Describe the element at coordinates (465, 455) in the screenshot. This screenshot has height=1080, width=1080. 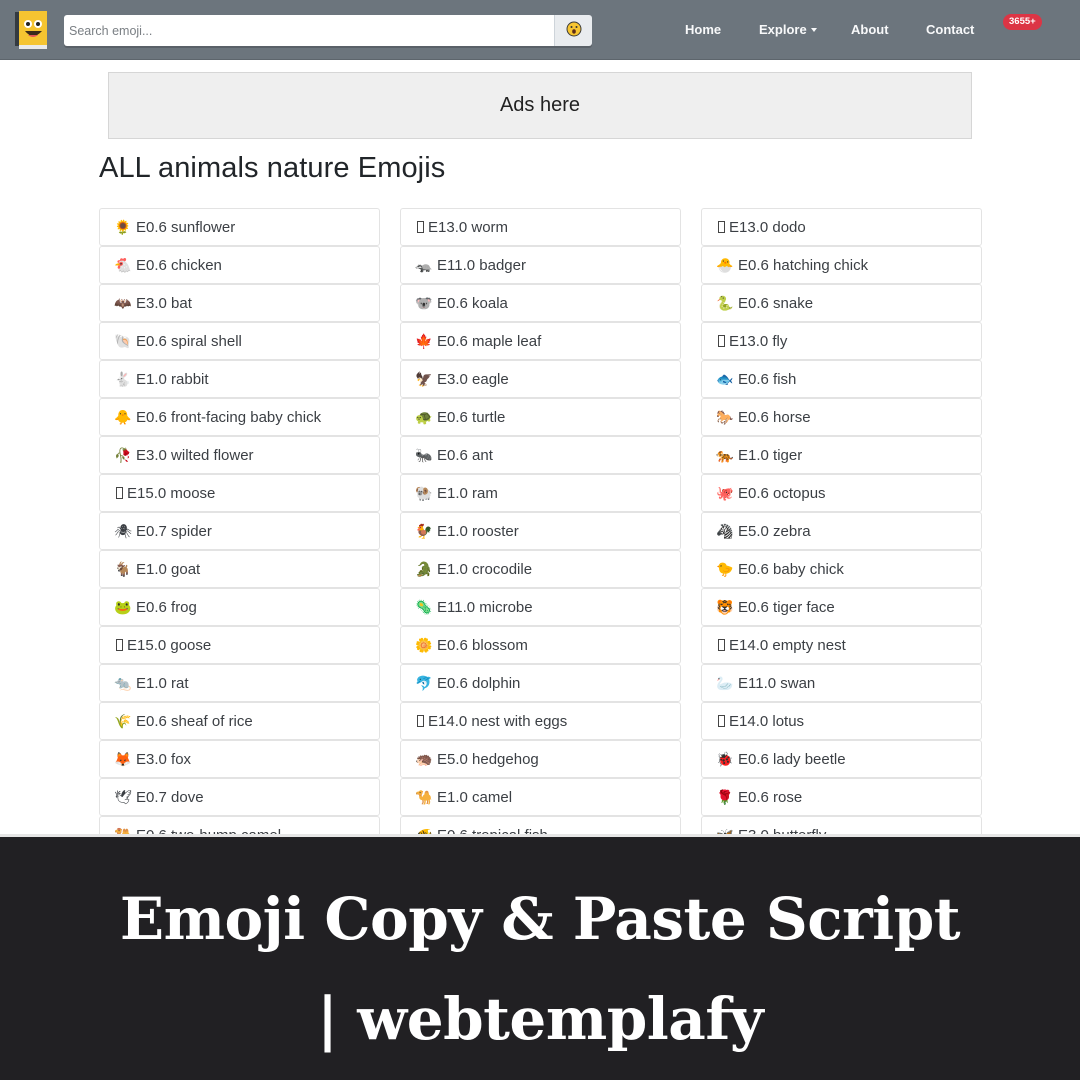
I see `emoji-label: E0.6 ant` at that location.